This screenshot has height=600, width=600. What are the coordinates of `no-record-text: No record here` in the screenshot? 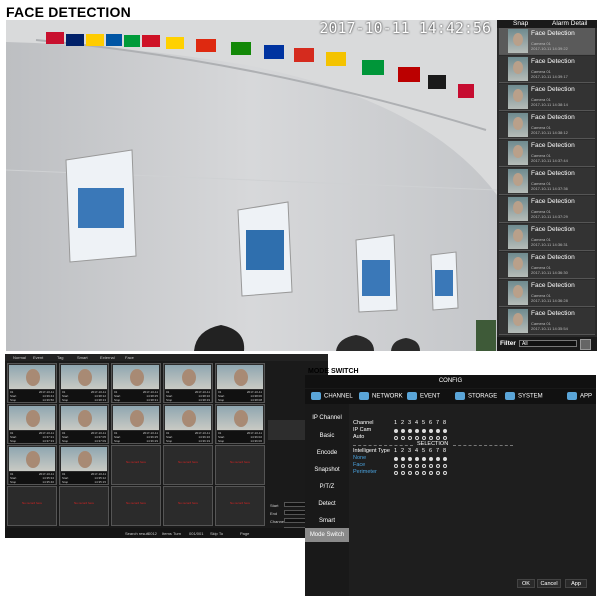 It's located at (31, 503).